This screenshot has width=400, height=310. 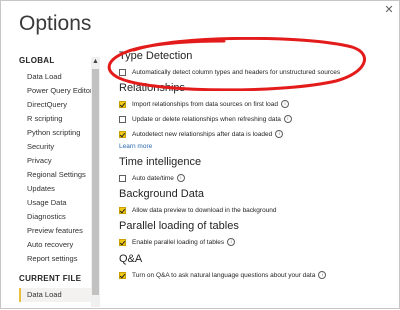 I want to click on background-preview-checkbox, so click(x=122, y=210).